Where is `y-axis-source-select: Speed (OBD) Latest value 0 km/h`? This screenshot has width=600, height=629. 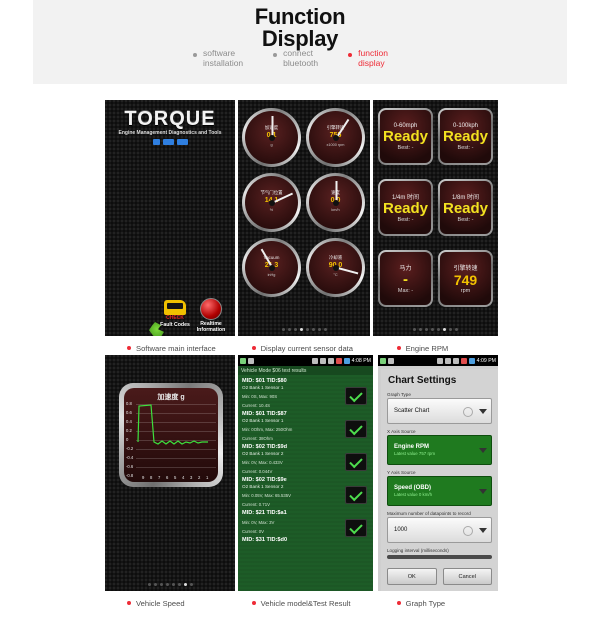 y-axis-source-select: Speed (OBD) Latest value 0 km/h is located at coordinates (439, 491).